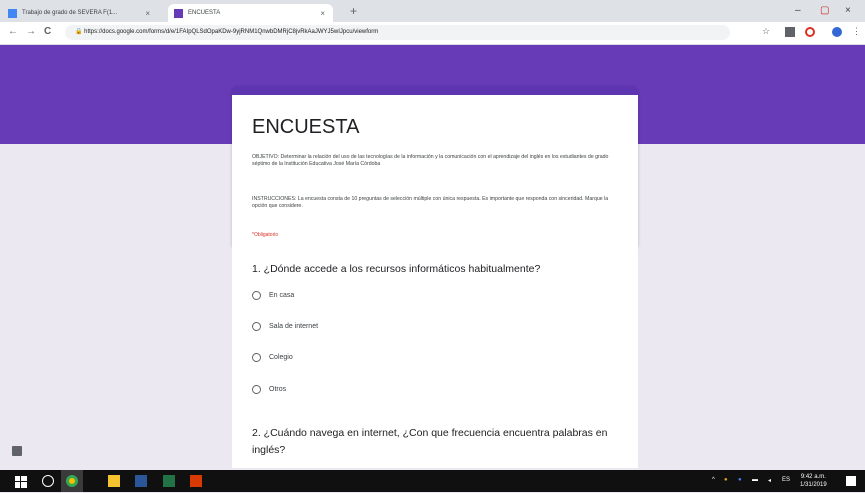 The height and width of the screenshot is (493, 865). I want to click on powerpoint-icon, so click(196, 481).